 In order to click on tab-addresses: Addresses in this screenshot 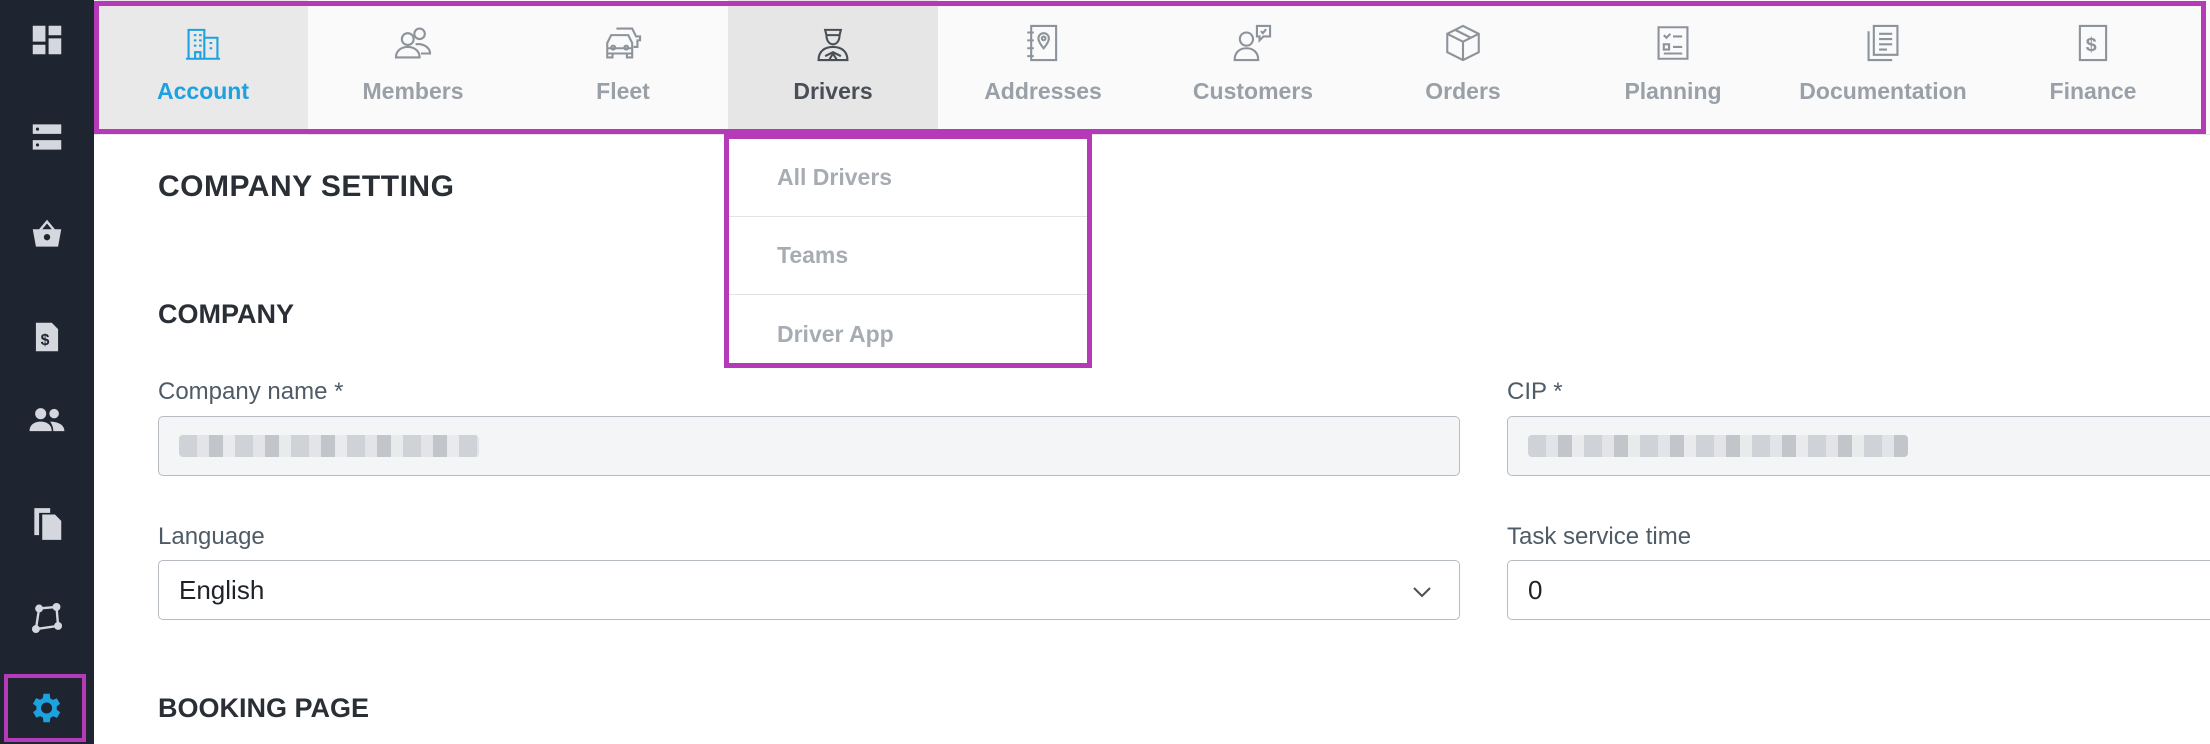, I will do `click(1043, 67)`.